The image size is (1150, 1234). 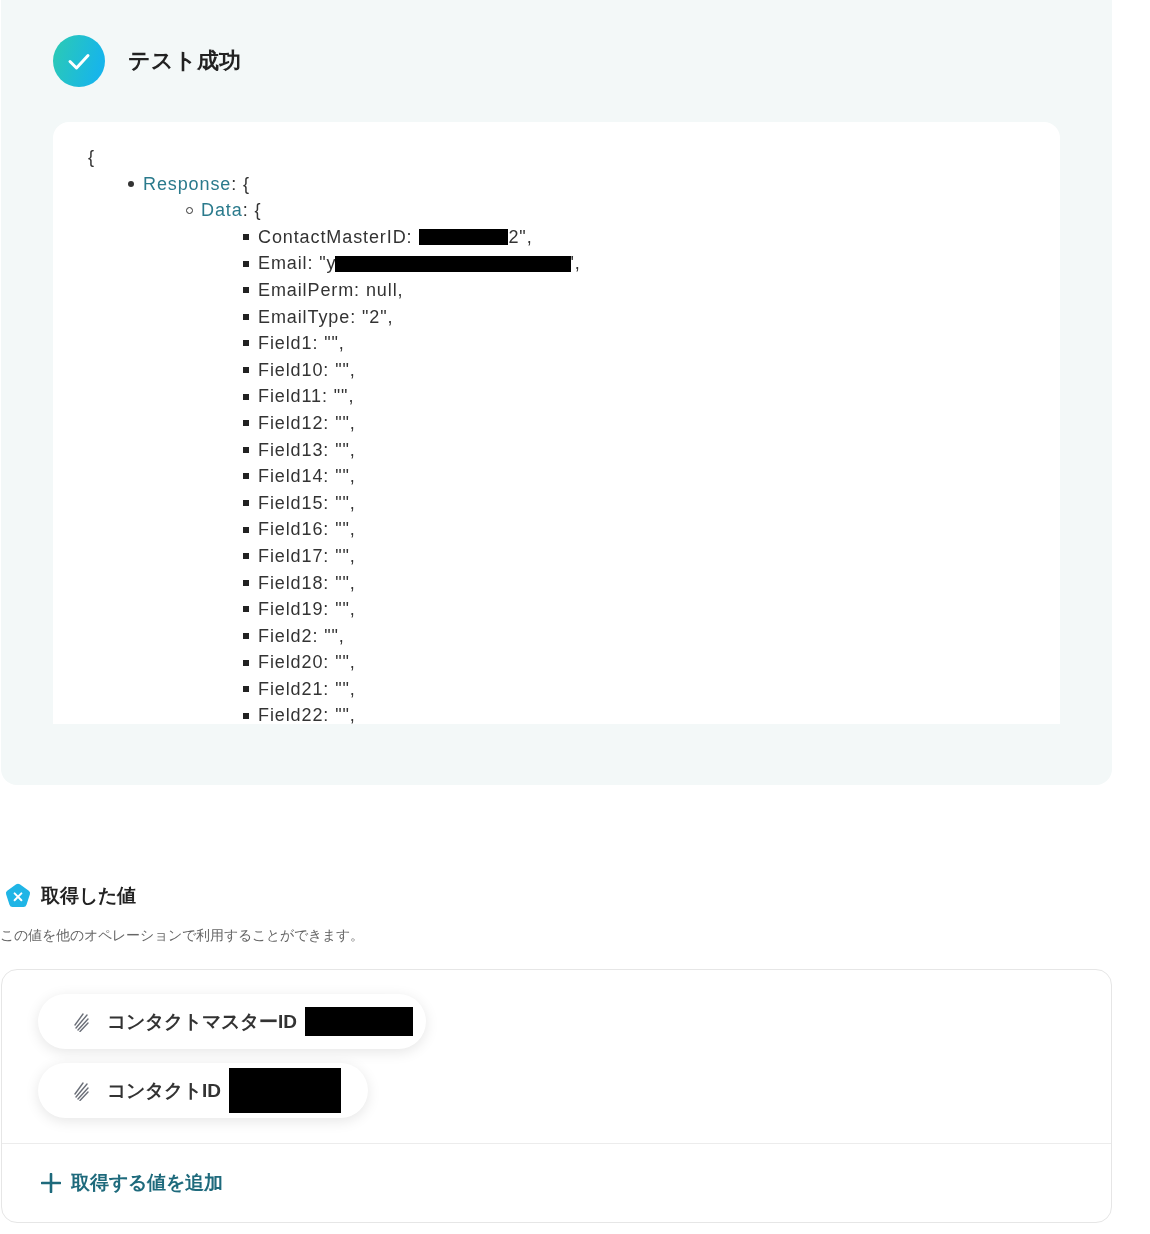 I want to click on json-line: Field18: "",, so click(x=307, y=583).